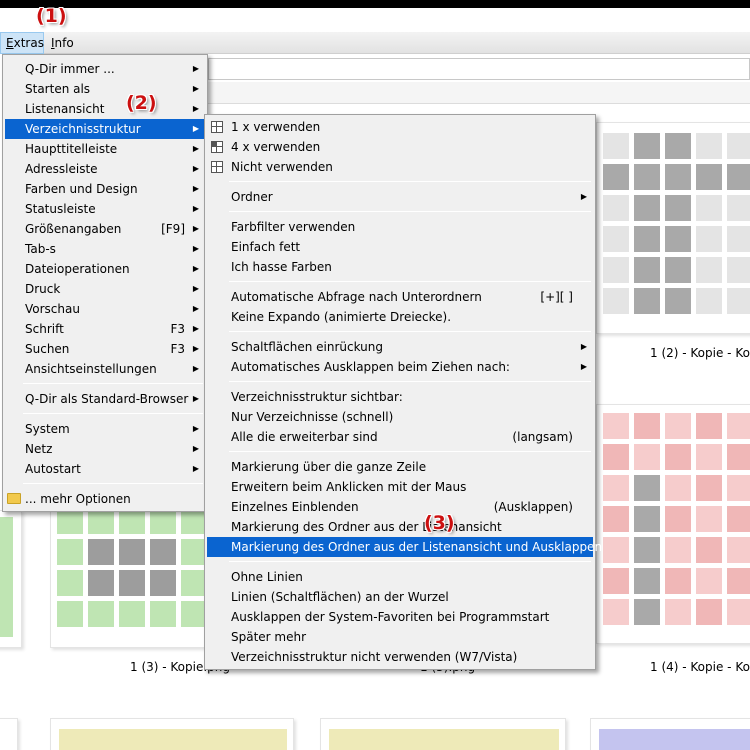  Describe the element at coordinates (47, 349) in the screenshot. I see `menu-item-label: Suchen` at that location.